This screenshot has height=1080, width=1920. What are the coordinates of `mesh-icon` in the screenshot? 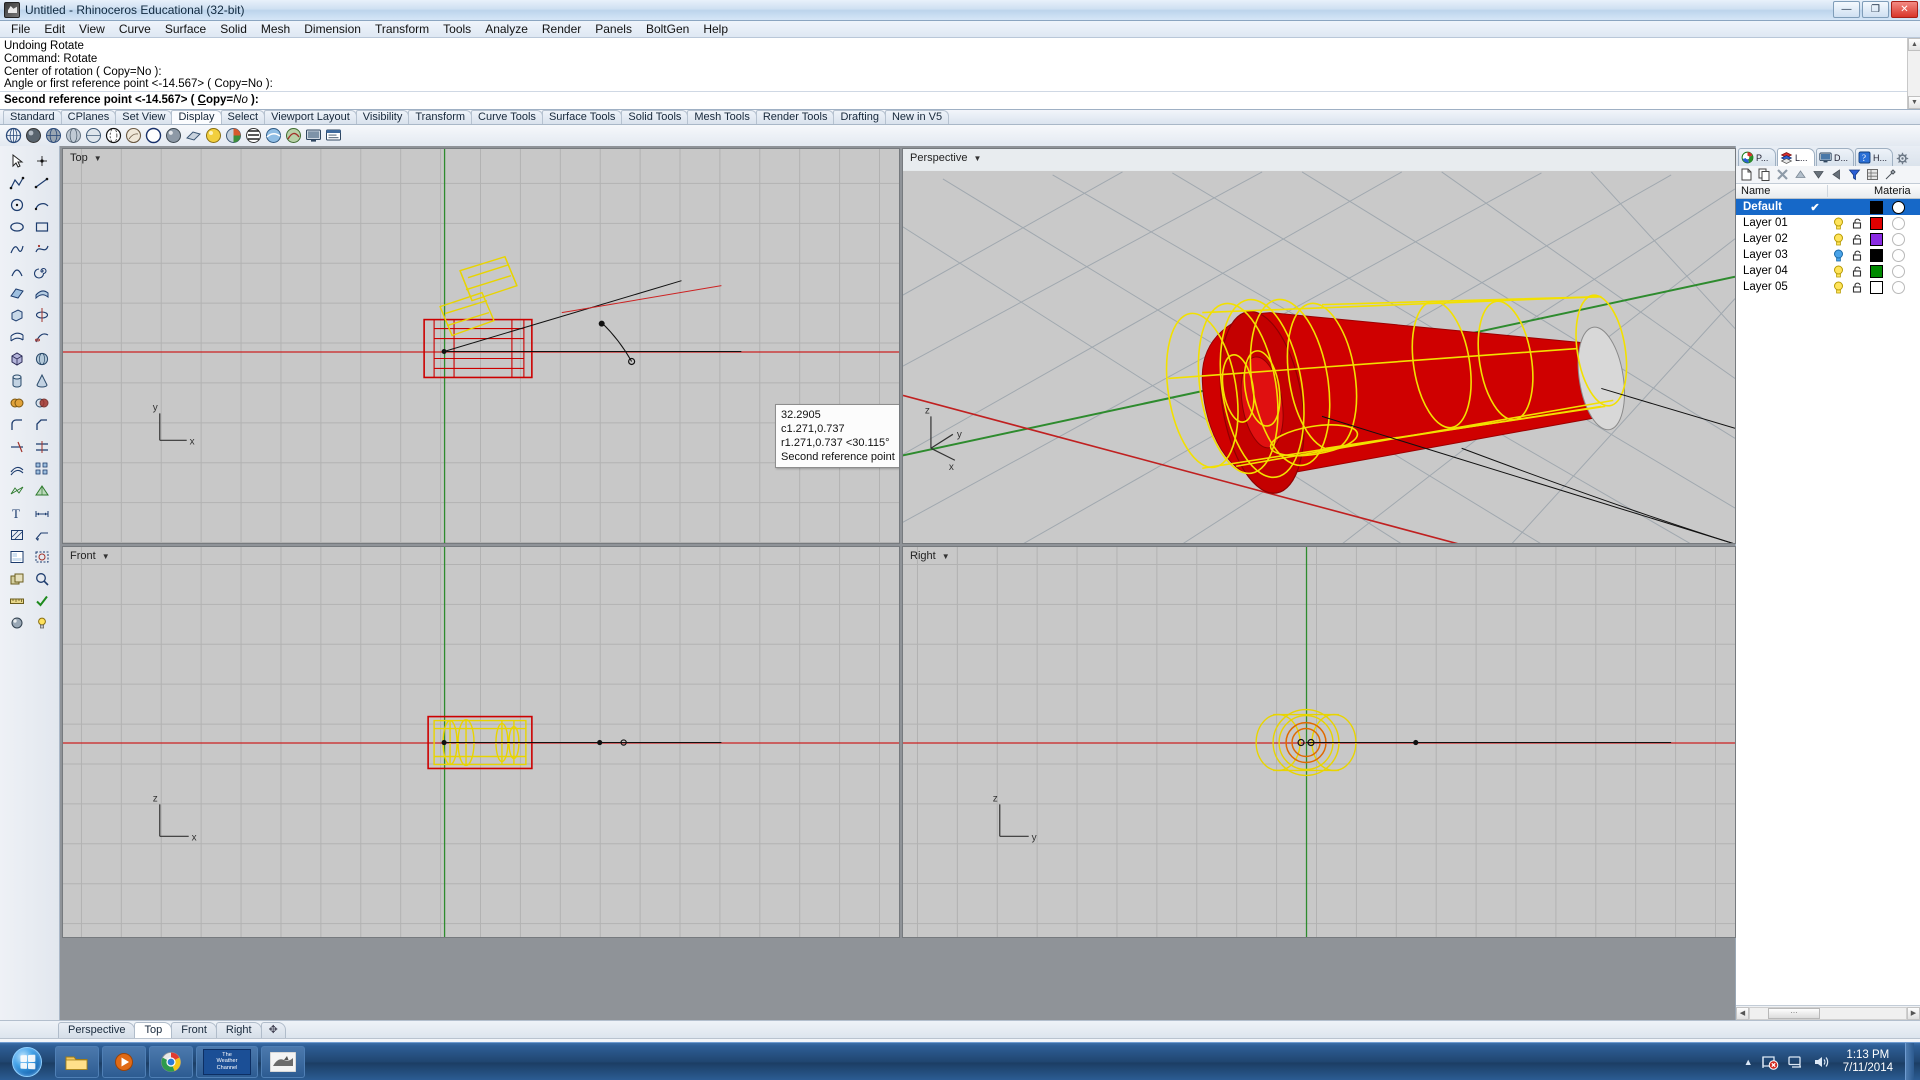 It's located at (17, 490).